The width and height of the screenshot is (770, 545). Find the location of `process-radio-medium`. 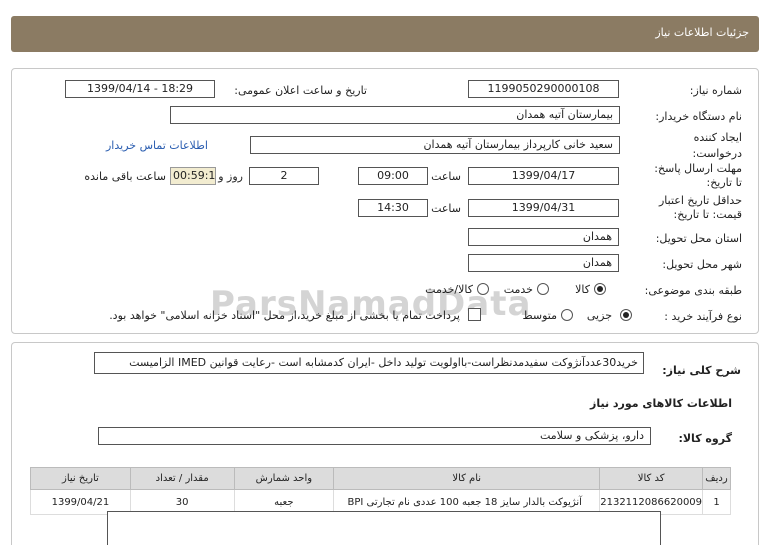

process-radio-medium is located at coordinates (567, 315).